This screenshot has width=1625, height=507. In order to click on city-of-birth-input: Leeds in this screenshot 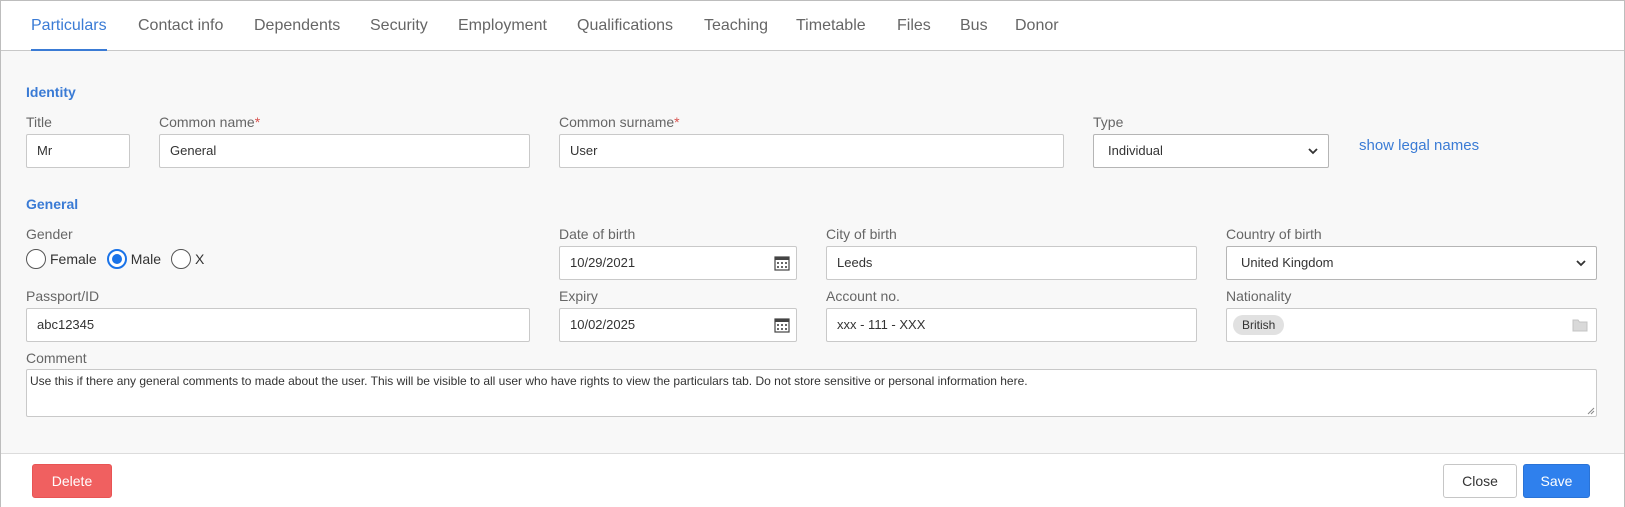, I will do `click(1011, 263)`.